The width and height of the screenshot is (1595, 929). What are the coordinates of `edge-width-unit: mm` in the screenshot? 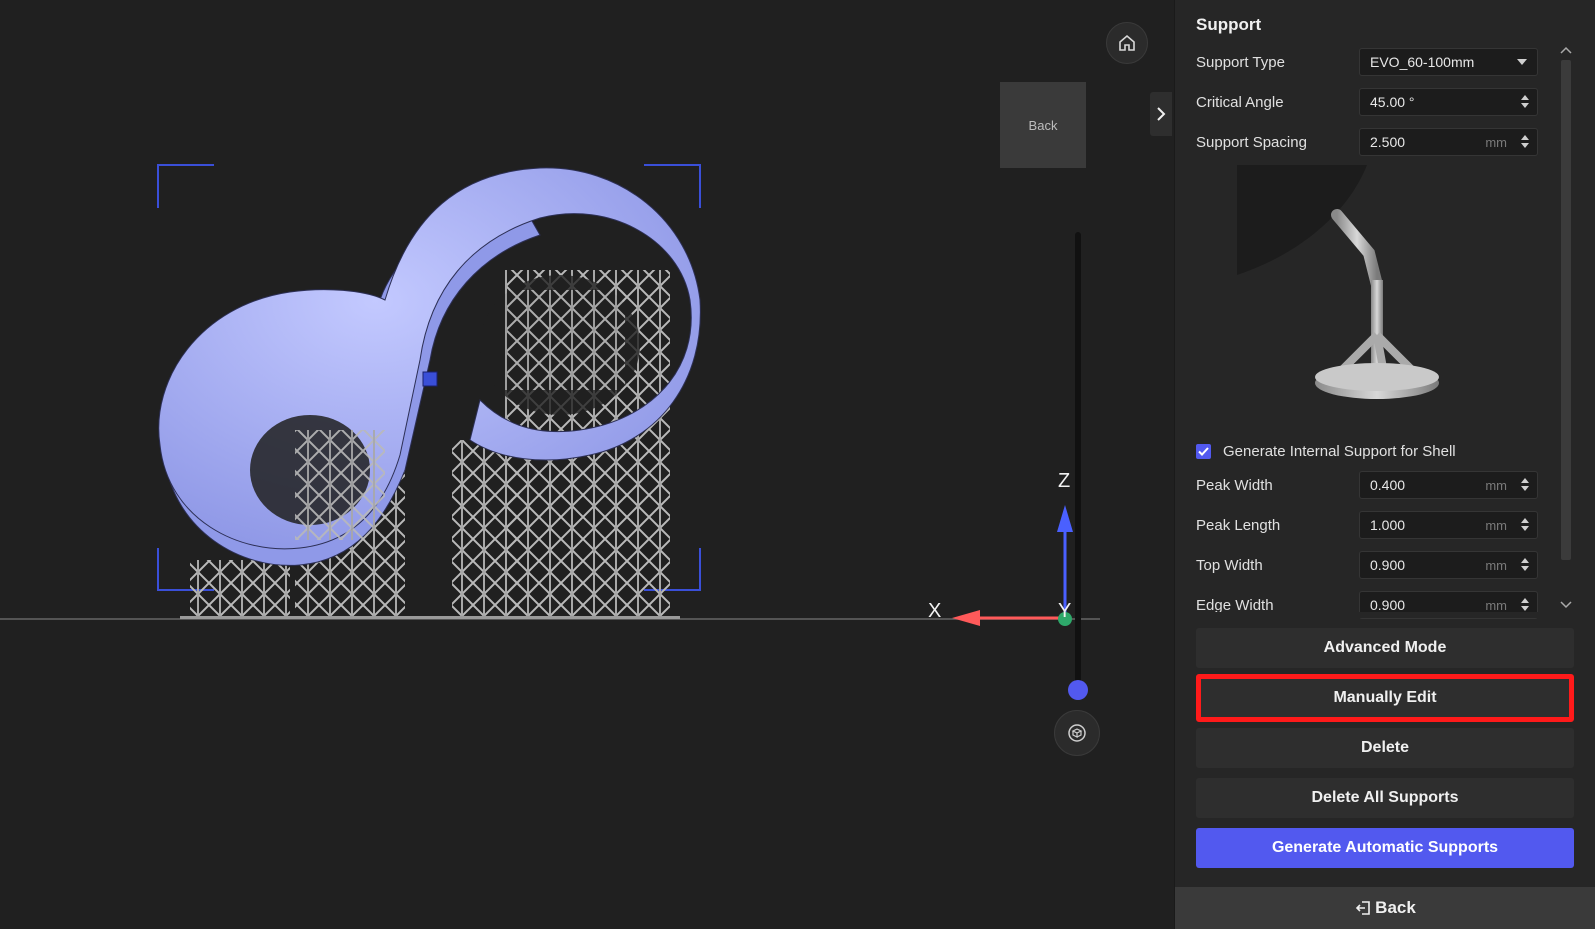 It's located at (1496, 605).